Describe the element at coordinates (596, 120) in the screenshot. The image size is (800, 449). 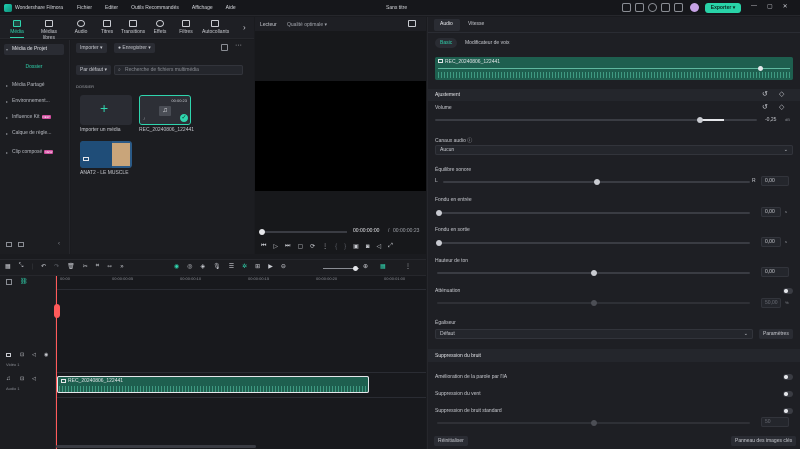
I see `volume-slider` at that location.